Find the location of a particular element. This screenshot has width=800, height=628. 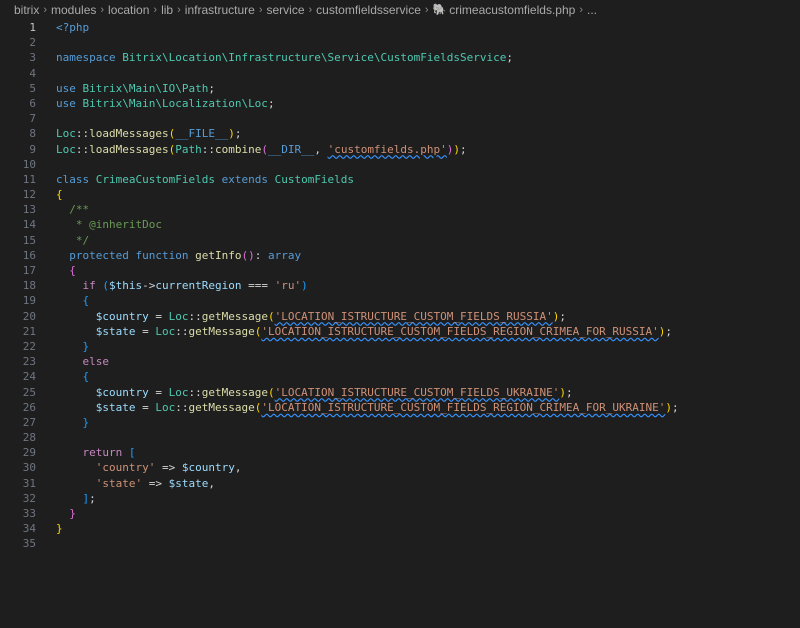

code-token: , is located at coordinates (238, 468).